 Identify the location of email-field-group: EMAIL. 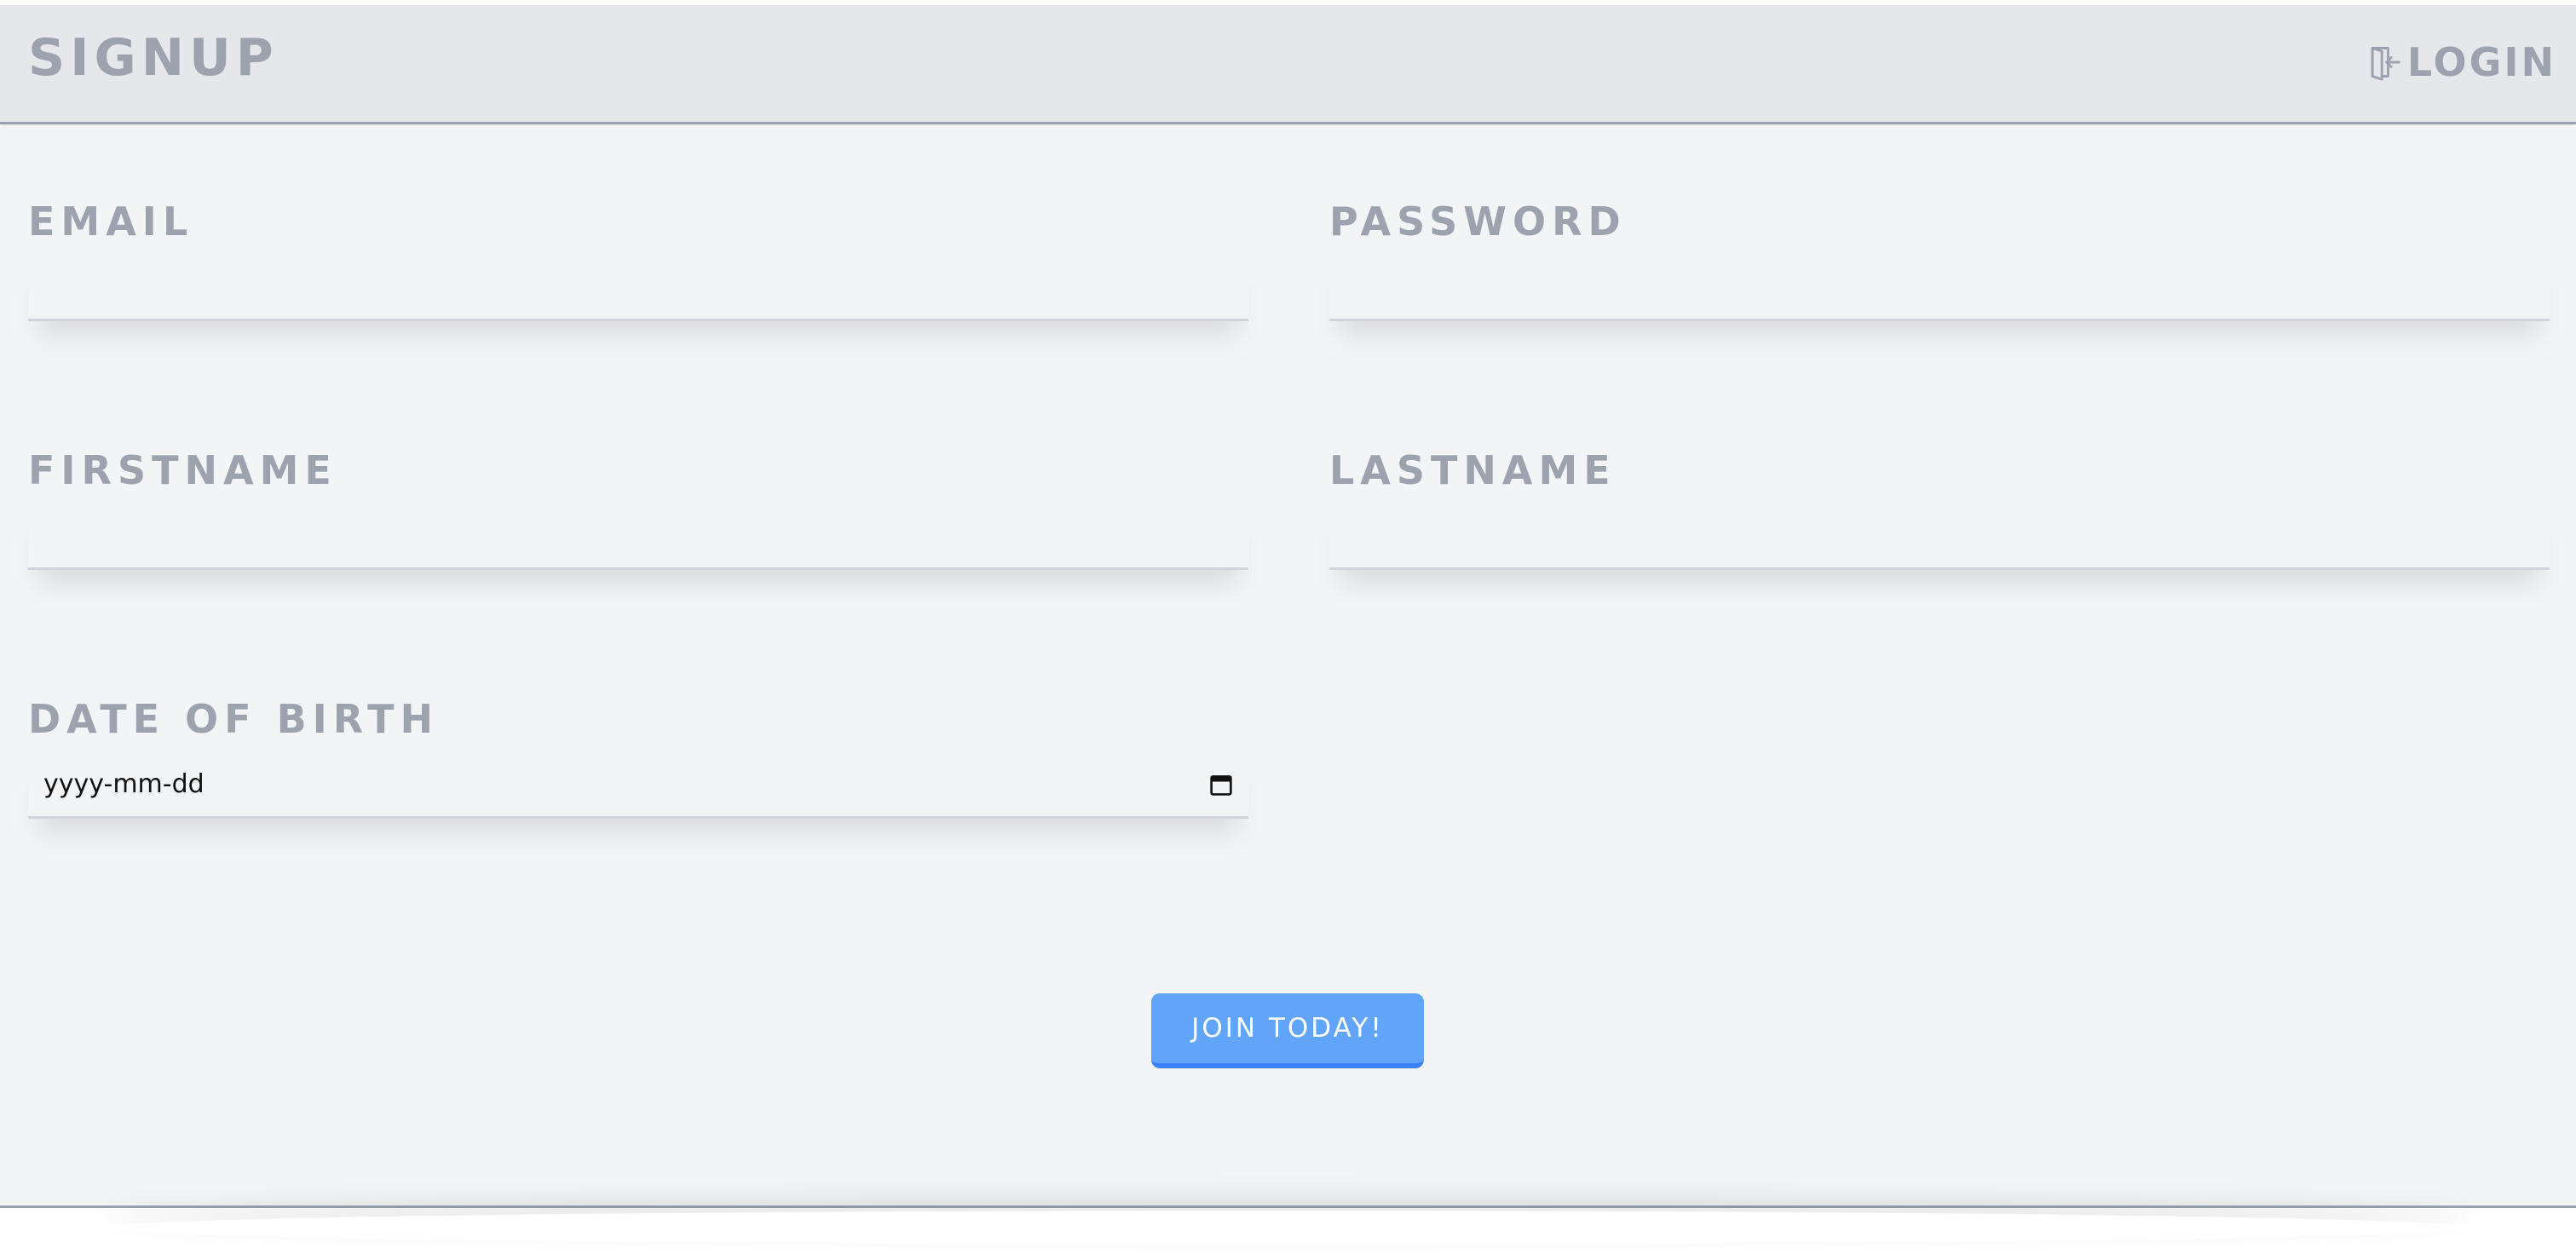
(638, 262).